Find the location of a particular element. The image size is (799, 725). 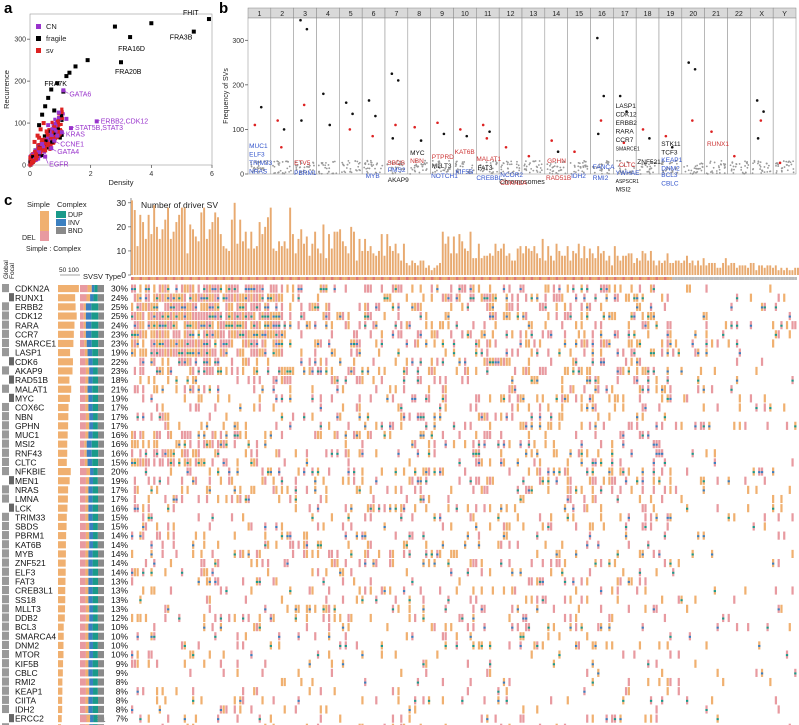

legend-label-sv: sv is located at coordinates (50, 50).